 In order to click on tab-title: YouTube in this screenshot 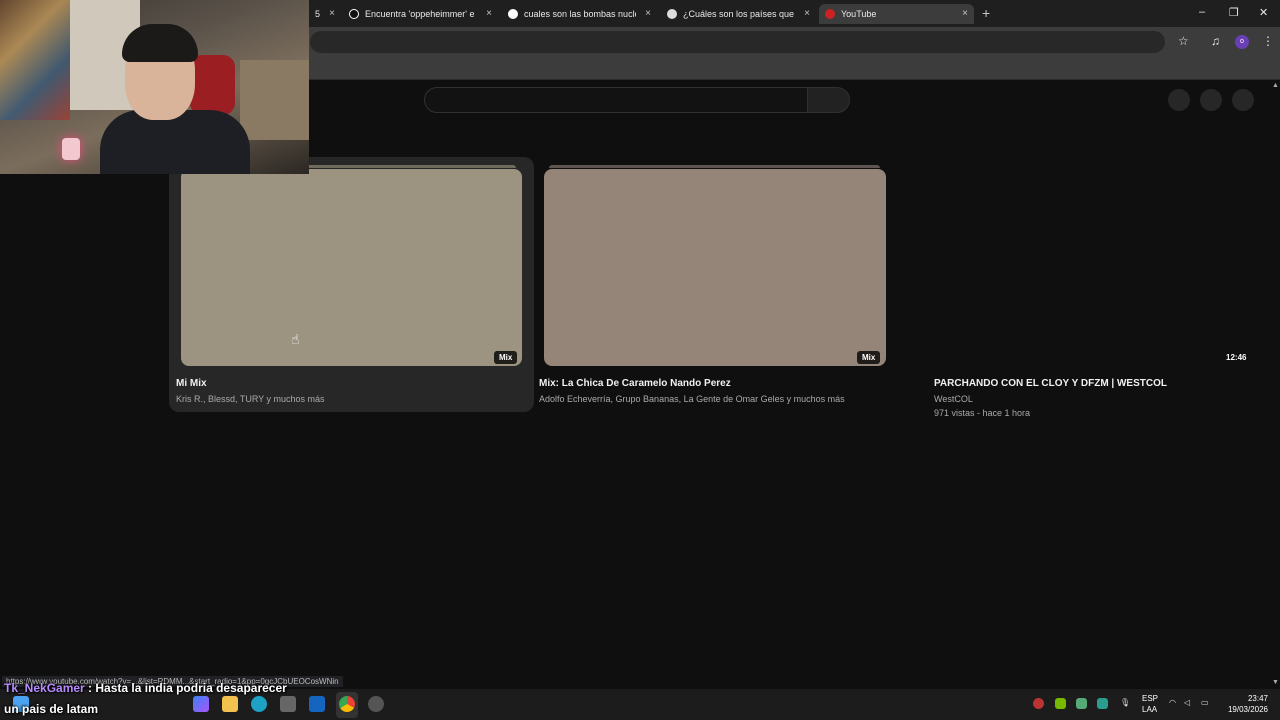, I will do `click(859, 14)`.